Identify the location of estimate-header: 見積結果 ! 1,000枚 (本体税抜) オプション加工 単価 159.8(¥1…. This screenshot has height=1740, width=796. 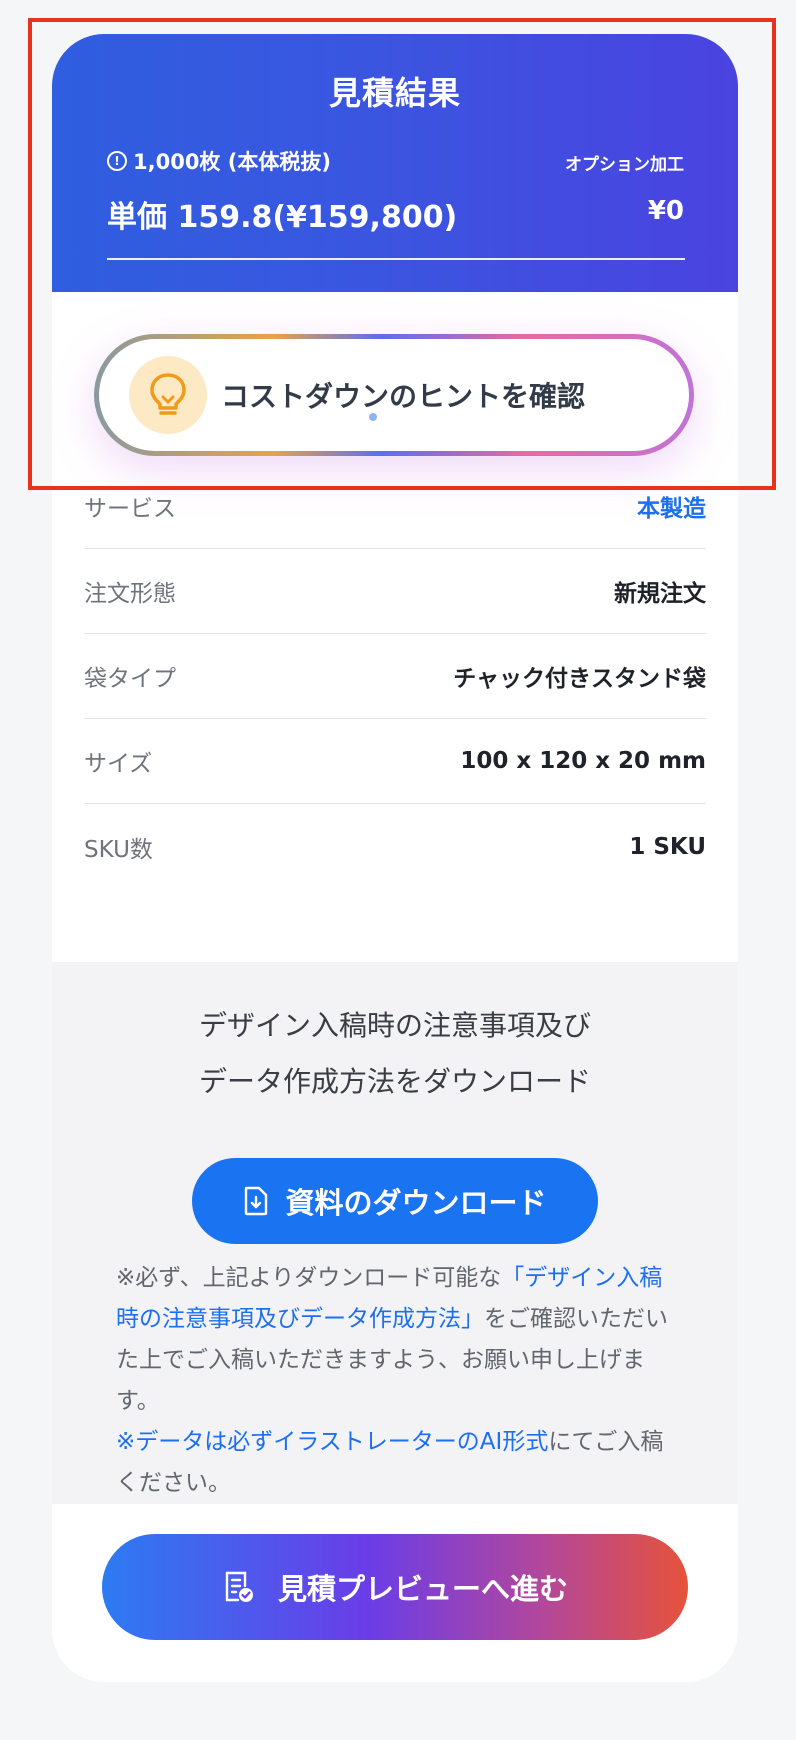
(395, 163).